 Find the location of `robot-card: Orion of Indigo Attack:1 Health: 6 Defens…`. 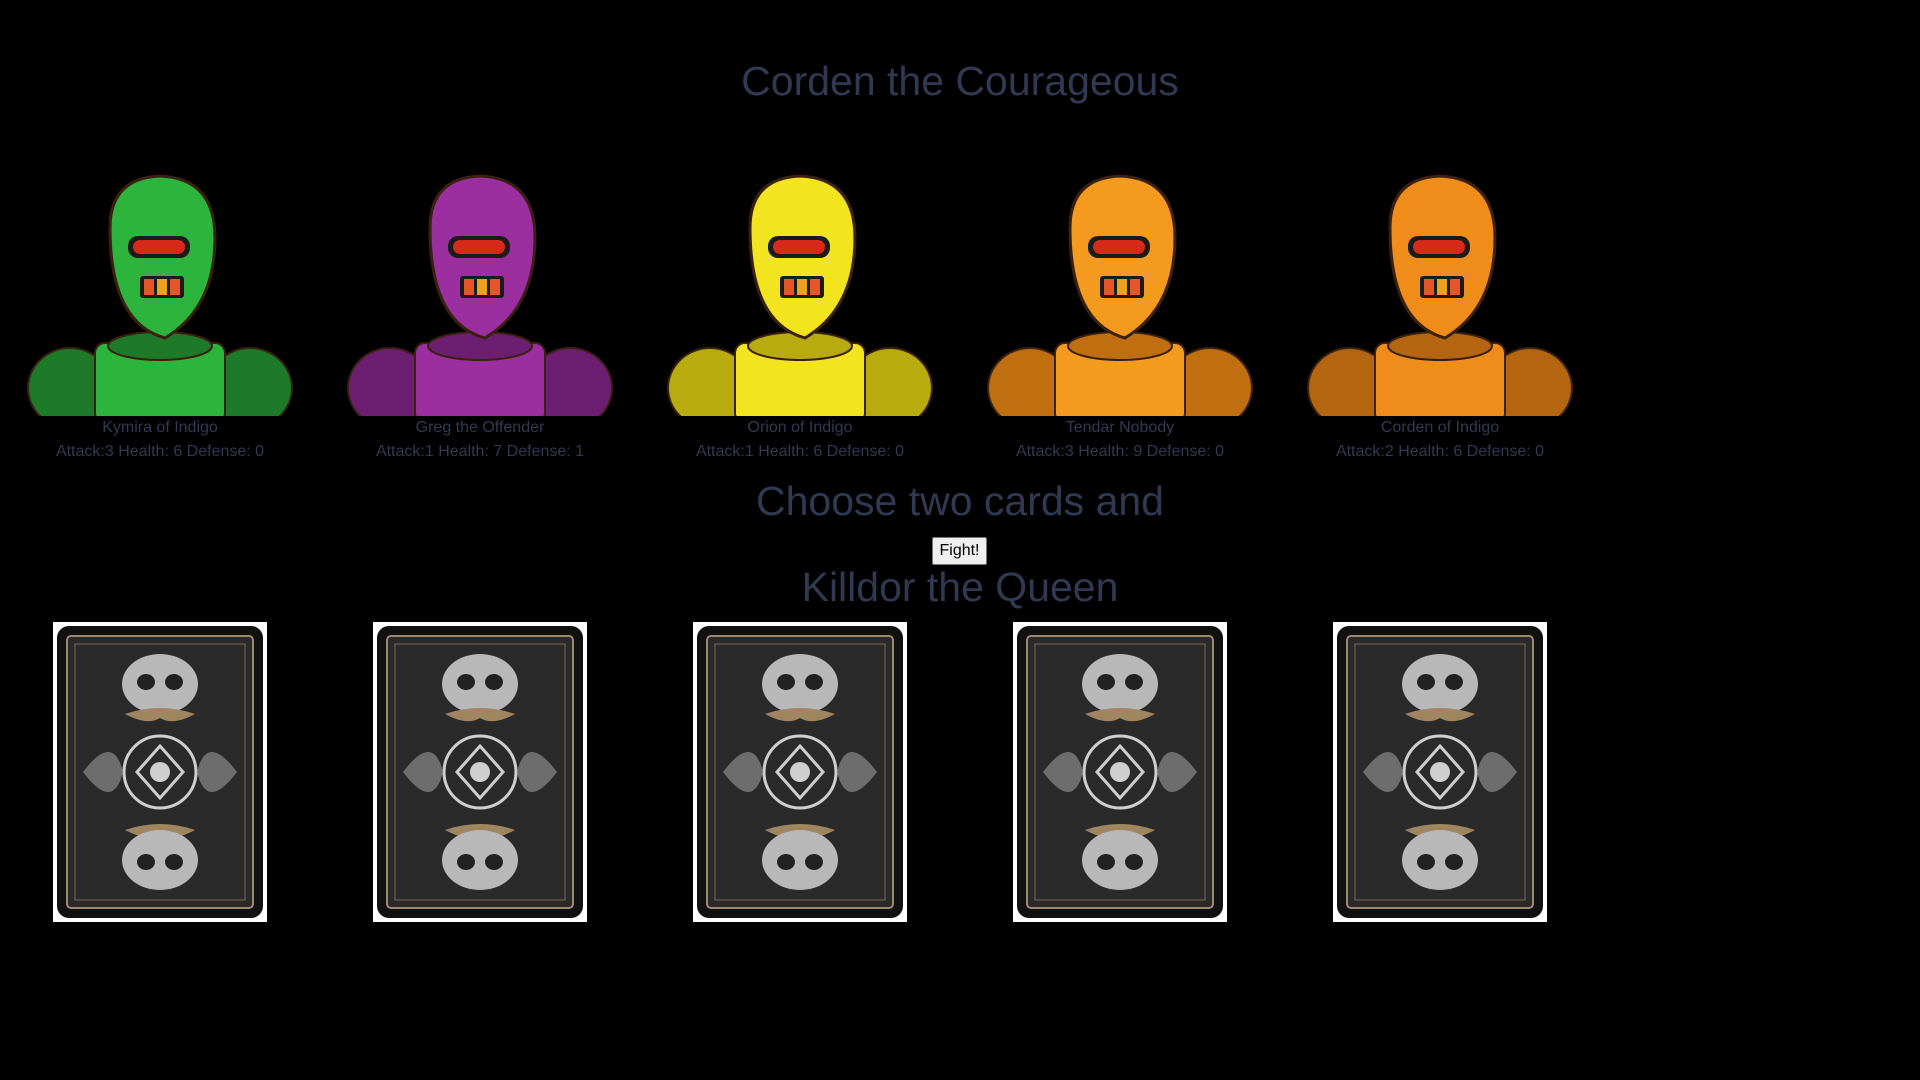

robot-card: Orion of Indigo Attack:1 Health: 6 Defens… is located at coordinates (800, 311).